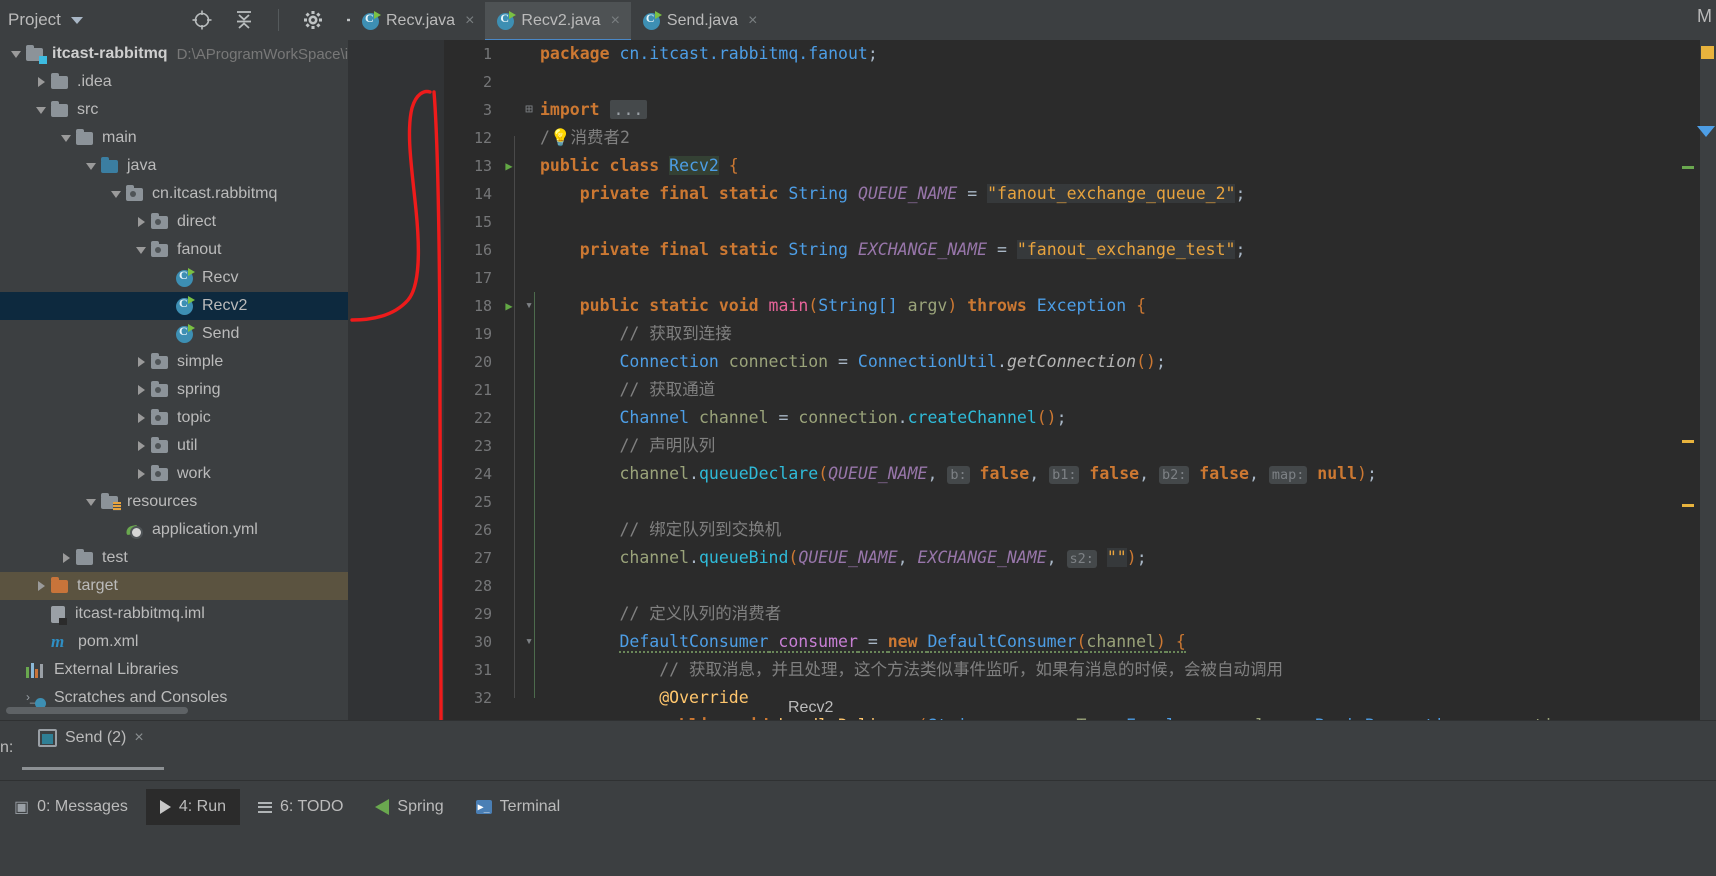  I want to click on code-text: package cn.itcast.rabbitmq.fanout;, so click(1128, 54).